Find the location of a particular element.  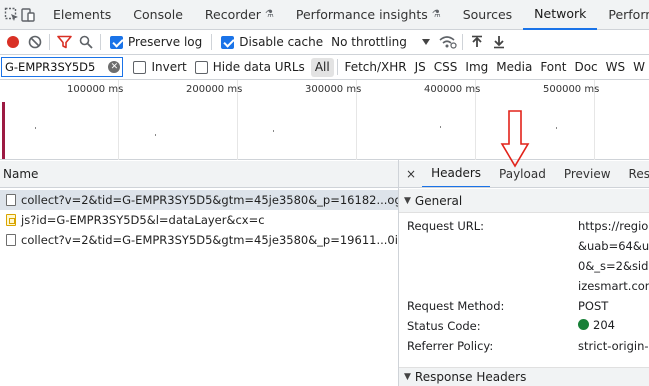

referrer-policy-value: strict-origin-w is located at coordinates (613, 346).